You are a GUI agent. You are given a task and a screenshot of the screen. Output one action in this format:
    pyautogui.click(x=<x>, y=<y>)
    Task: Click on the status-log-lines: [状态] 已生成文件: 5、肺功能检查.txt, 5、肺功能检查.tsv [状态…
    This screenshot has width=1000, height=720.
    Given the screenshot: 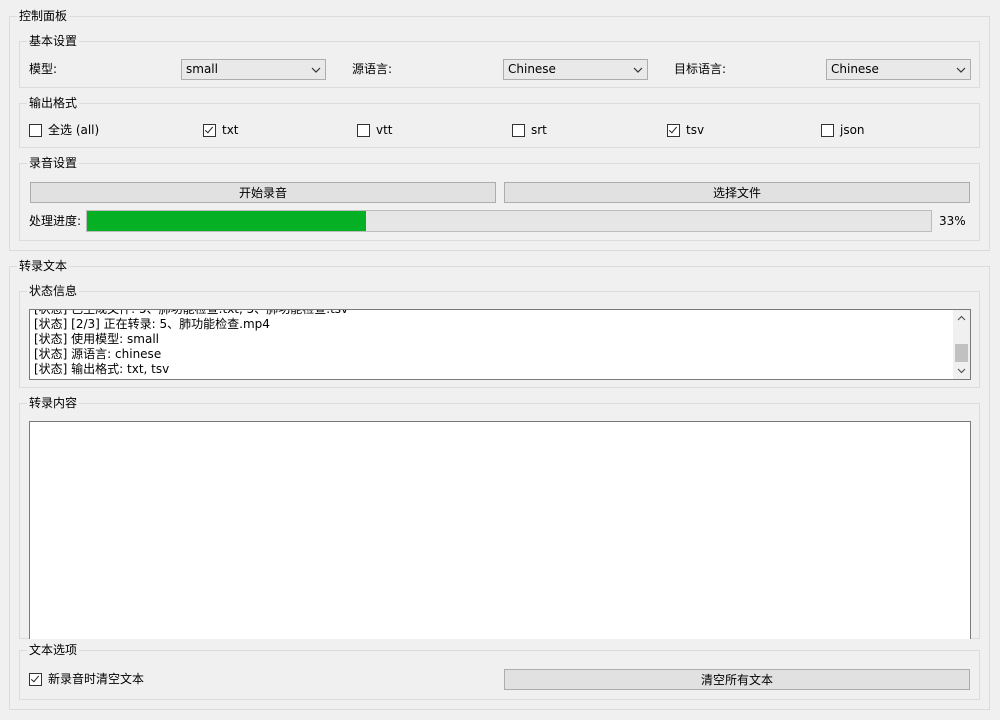 What is the action you would take?
    pyautogui.click(x=493, y=343)
    